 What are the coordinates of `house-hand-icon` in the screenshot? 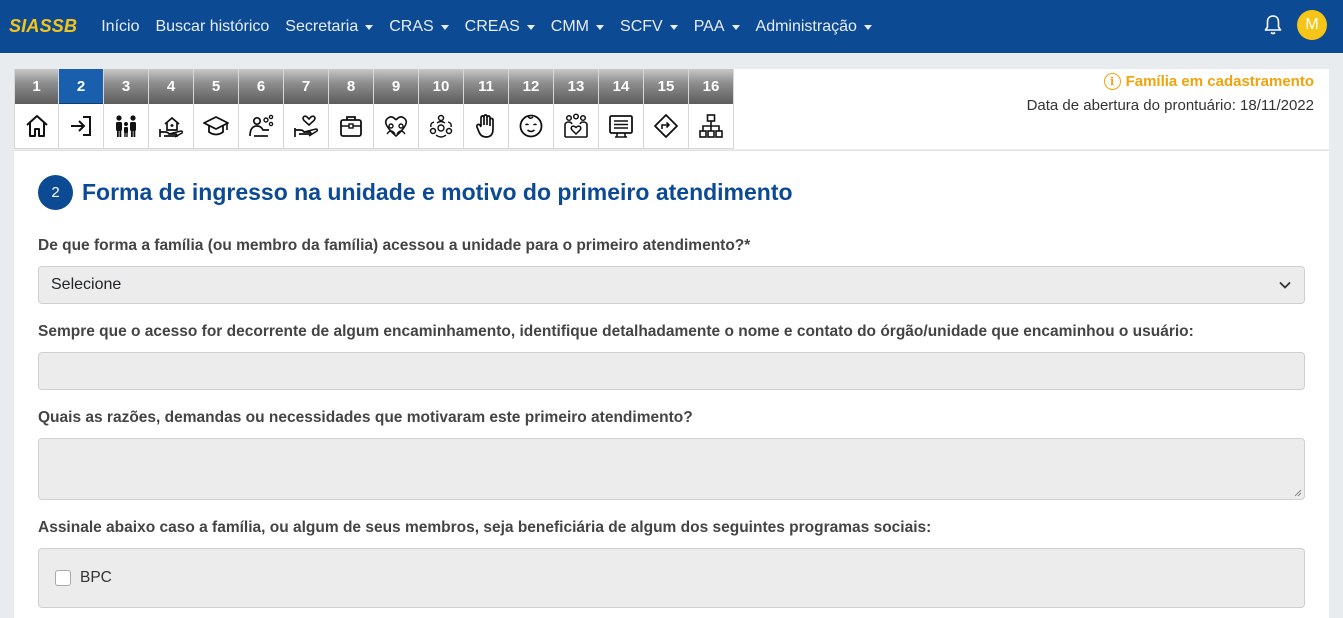 It's located at (171, 126).